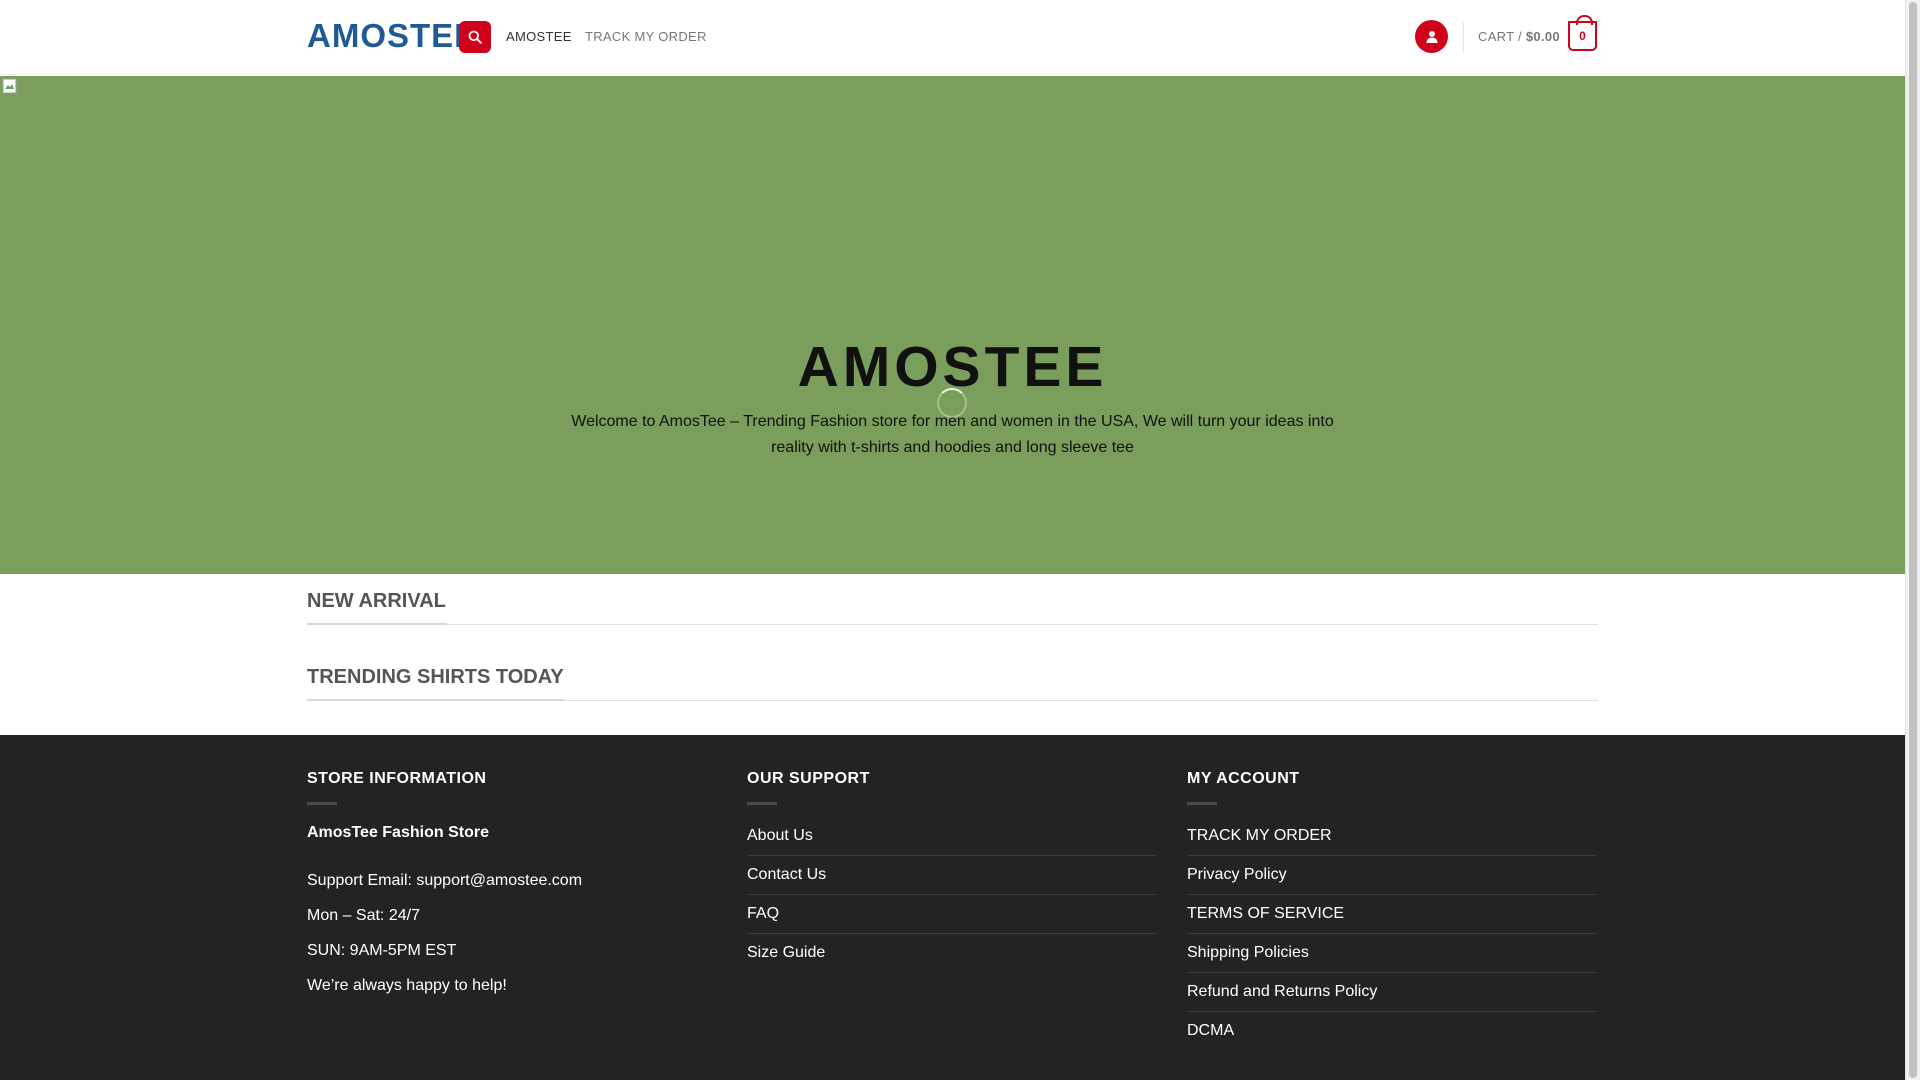  I want to click on cart-label: CART /, so click(1502, 36).